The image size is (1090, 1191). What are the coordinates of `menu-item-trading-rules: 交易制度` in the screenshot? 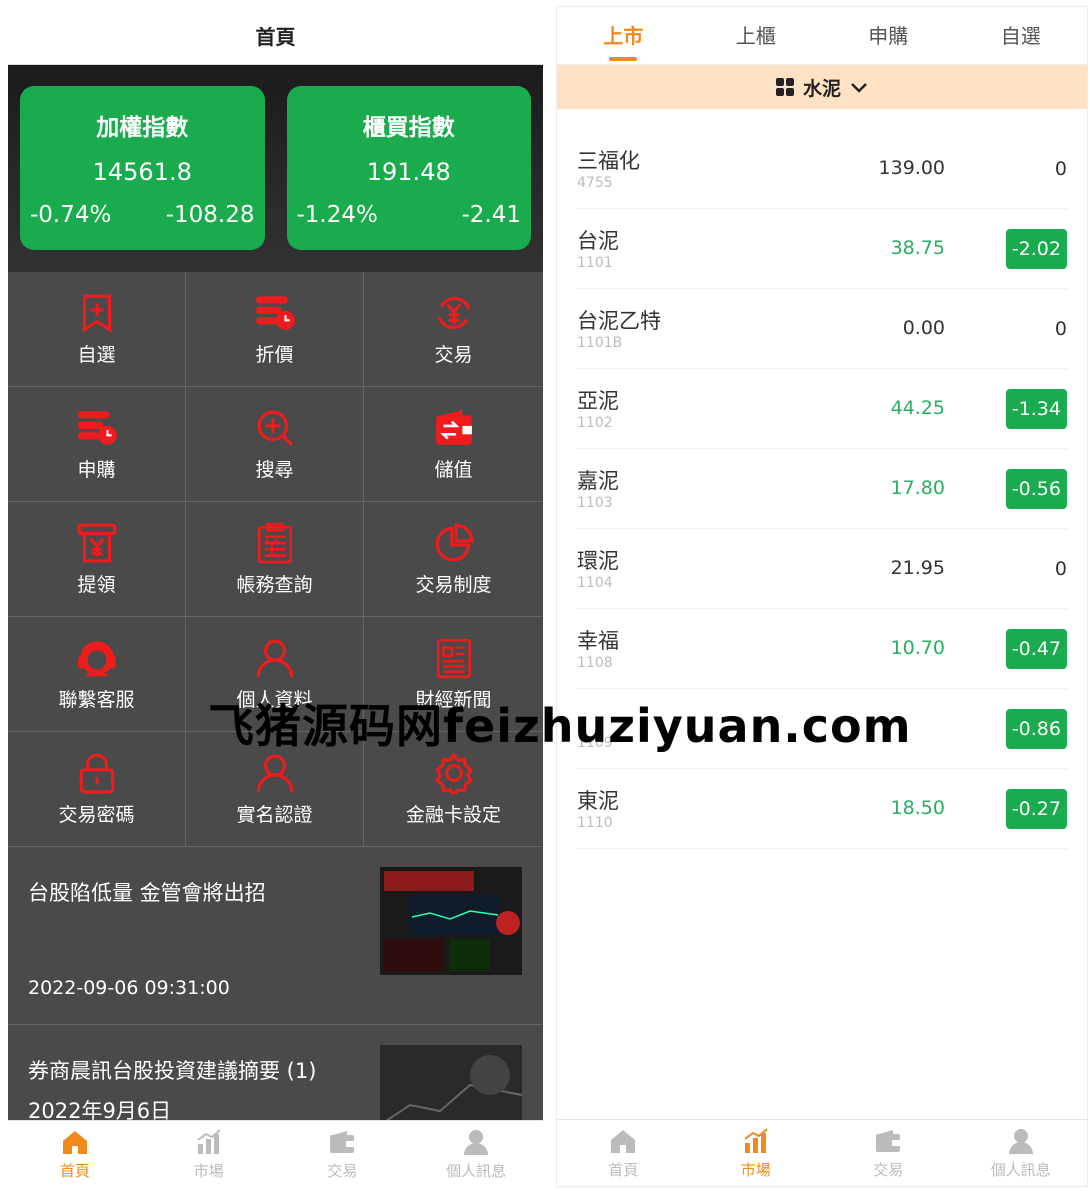 It's located at (453, 559).